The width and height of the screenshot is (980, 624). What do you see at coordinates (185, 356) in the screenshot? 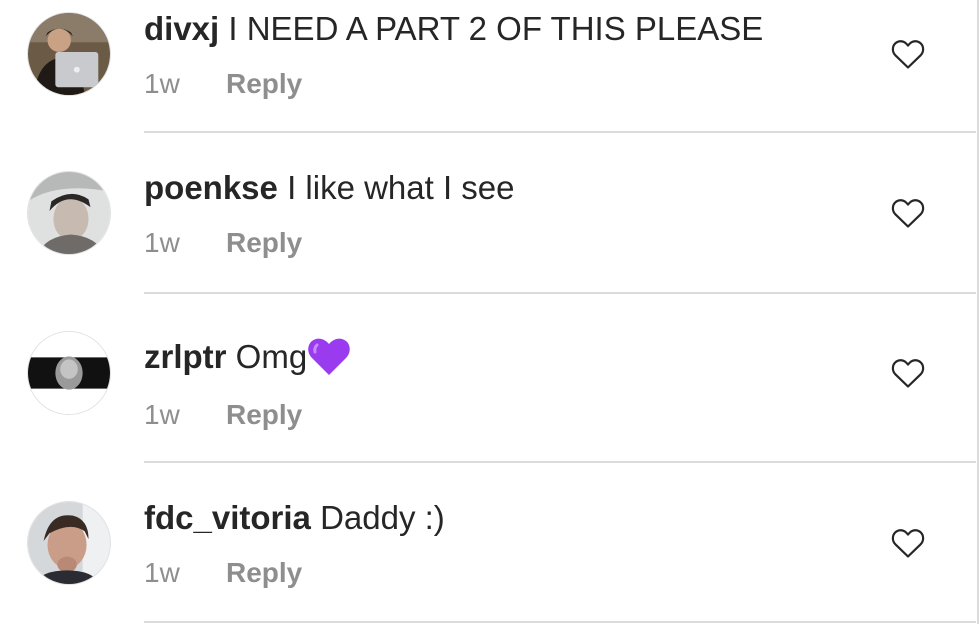
I see `comment-username: zrlptr` at bounding box center [185, 356].